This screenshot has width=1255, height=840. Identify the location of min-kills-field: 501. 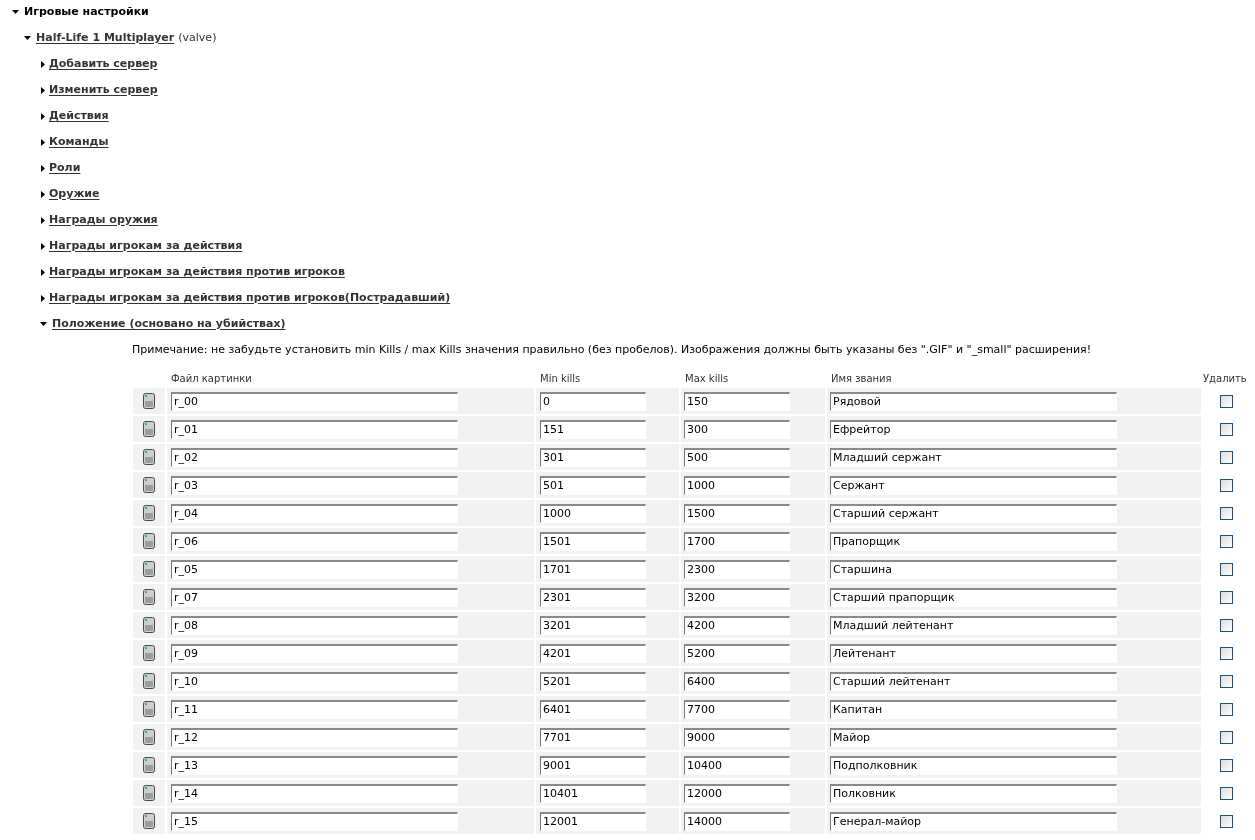
(593, 485).